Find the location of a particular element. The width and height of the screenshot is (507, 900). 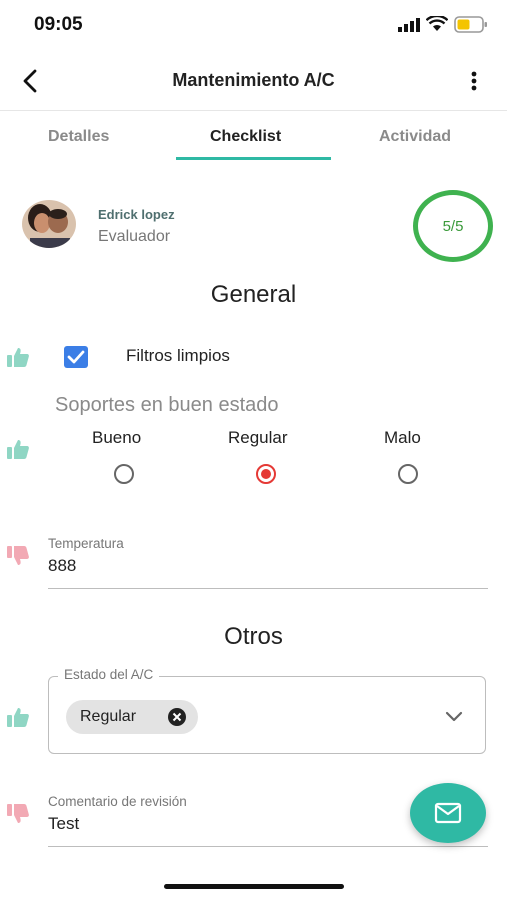

avatar is located at coordinates (49, 224).